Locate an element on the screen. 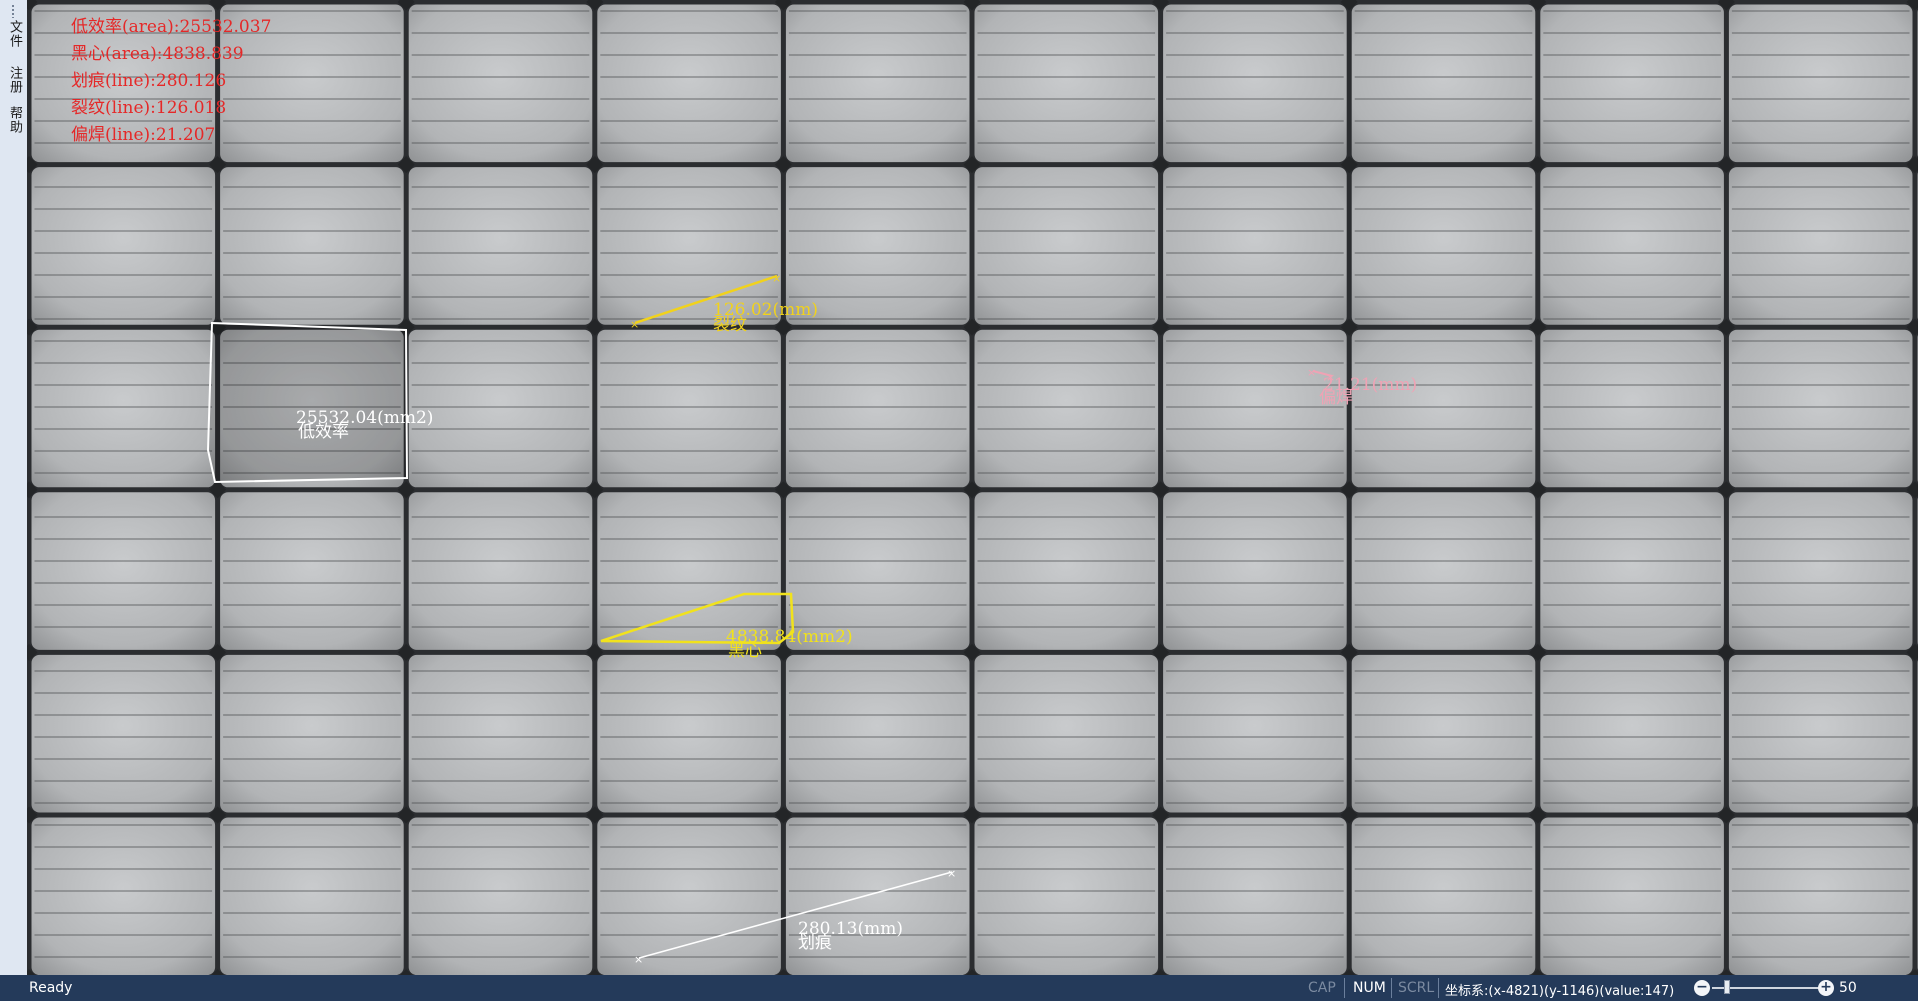  stat-black-core: 黑心(area):4838.839 is located at coordinates (157, 54).